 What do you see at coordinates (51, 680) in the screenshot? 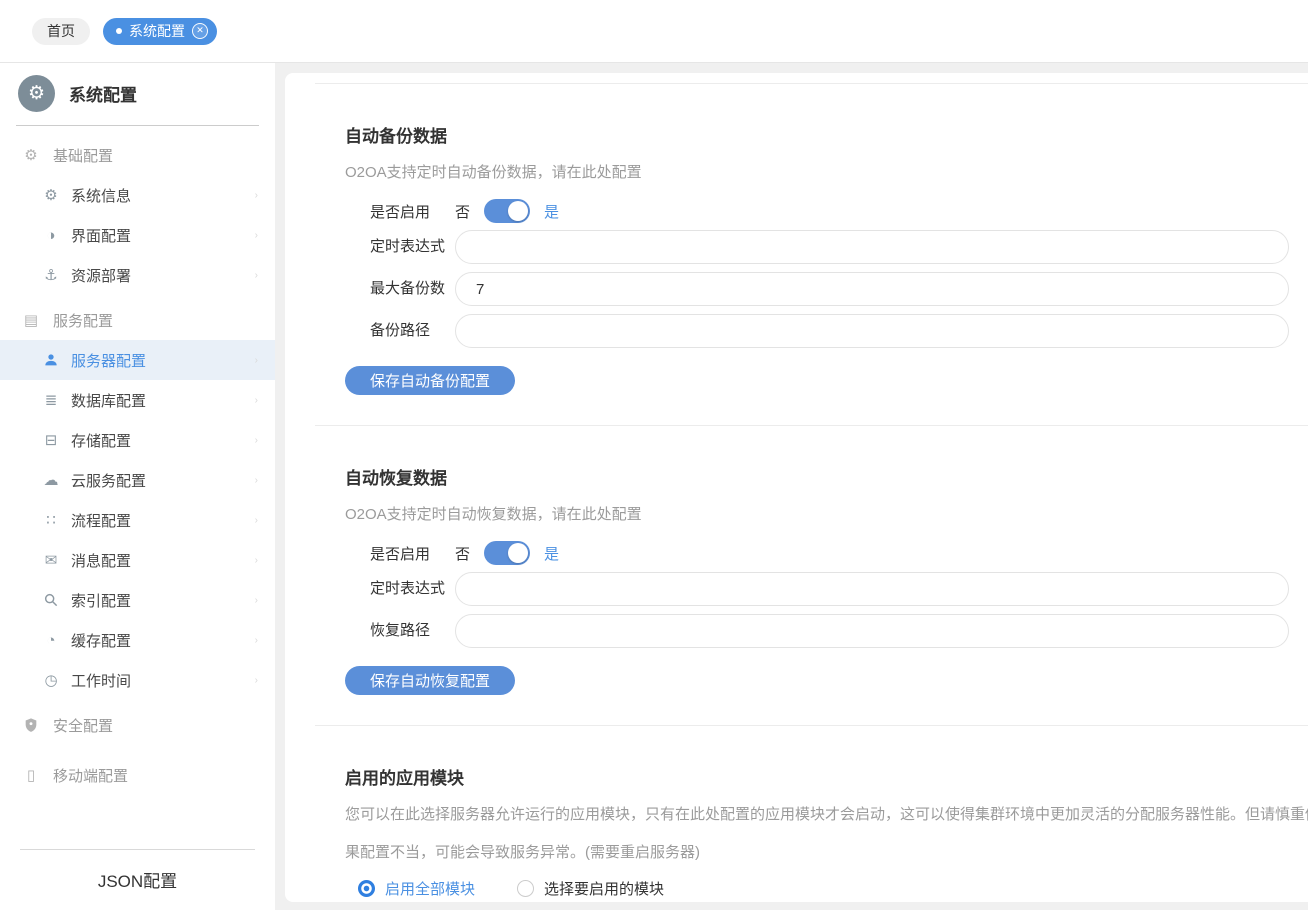
I see `timer-icon: ◷` at bounding box center [51, 680].